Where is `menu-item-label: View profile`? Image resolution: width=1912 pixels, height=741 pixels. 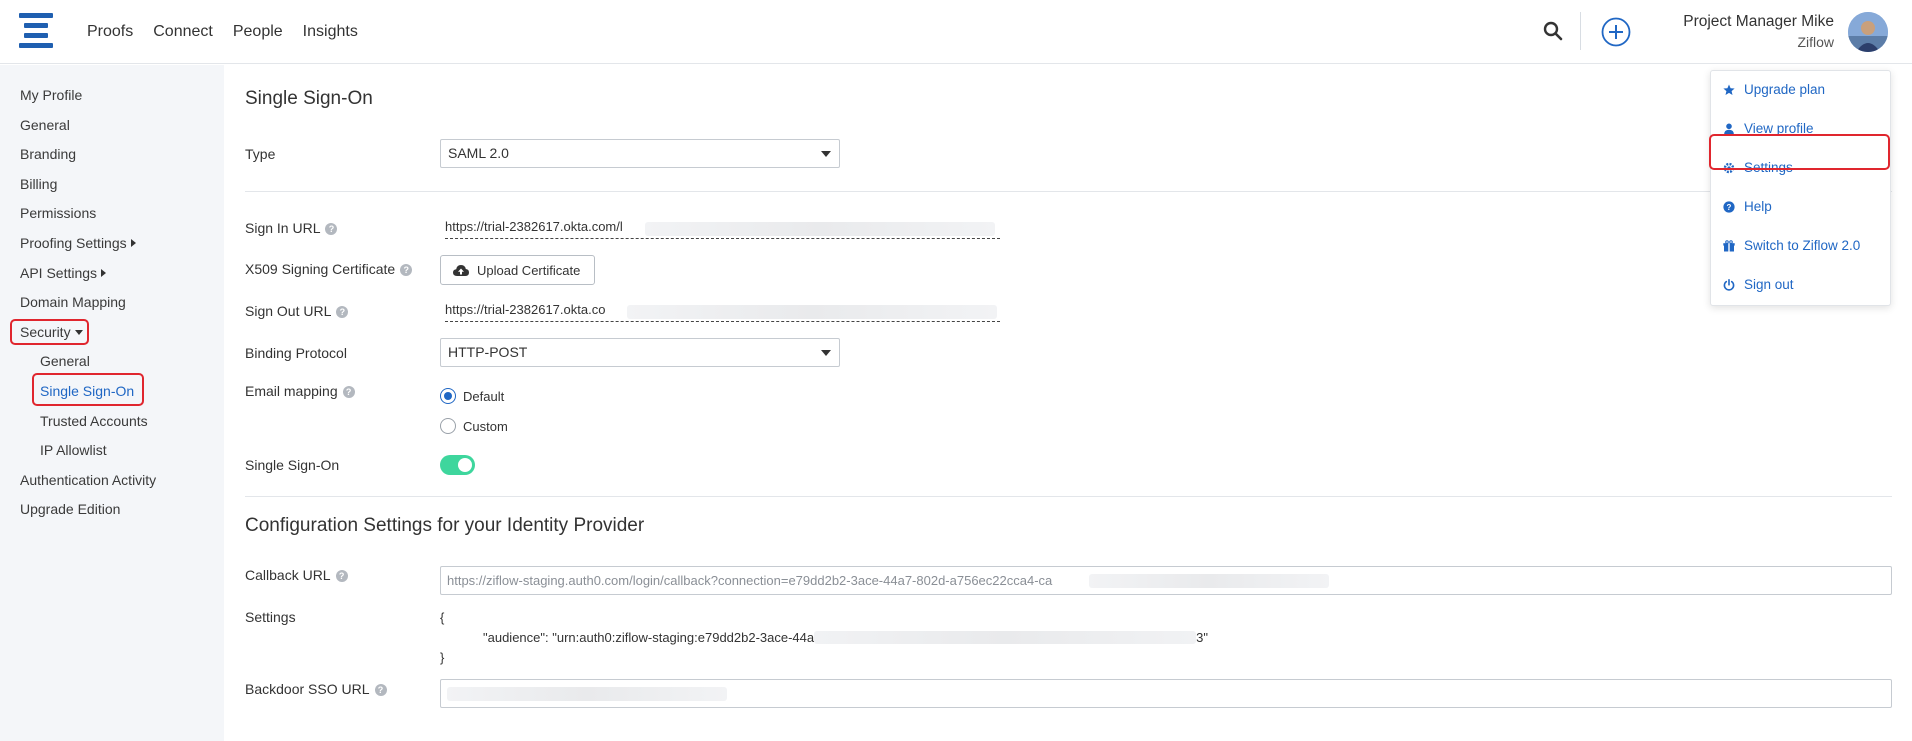 menu-item-label: View profile is located at coordinates (1779, 128).